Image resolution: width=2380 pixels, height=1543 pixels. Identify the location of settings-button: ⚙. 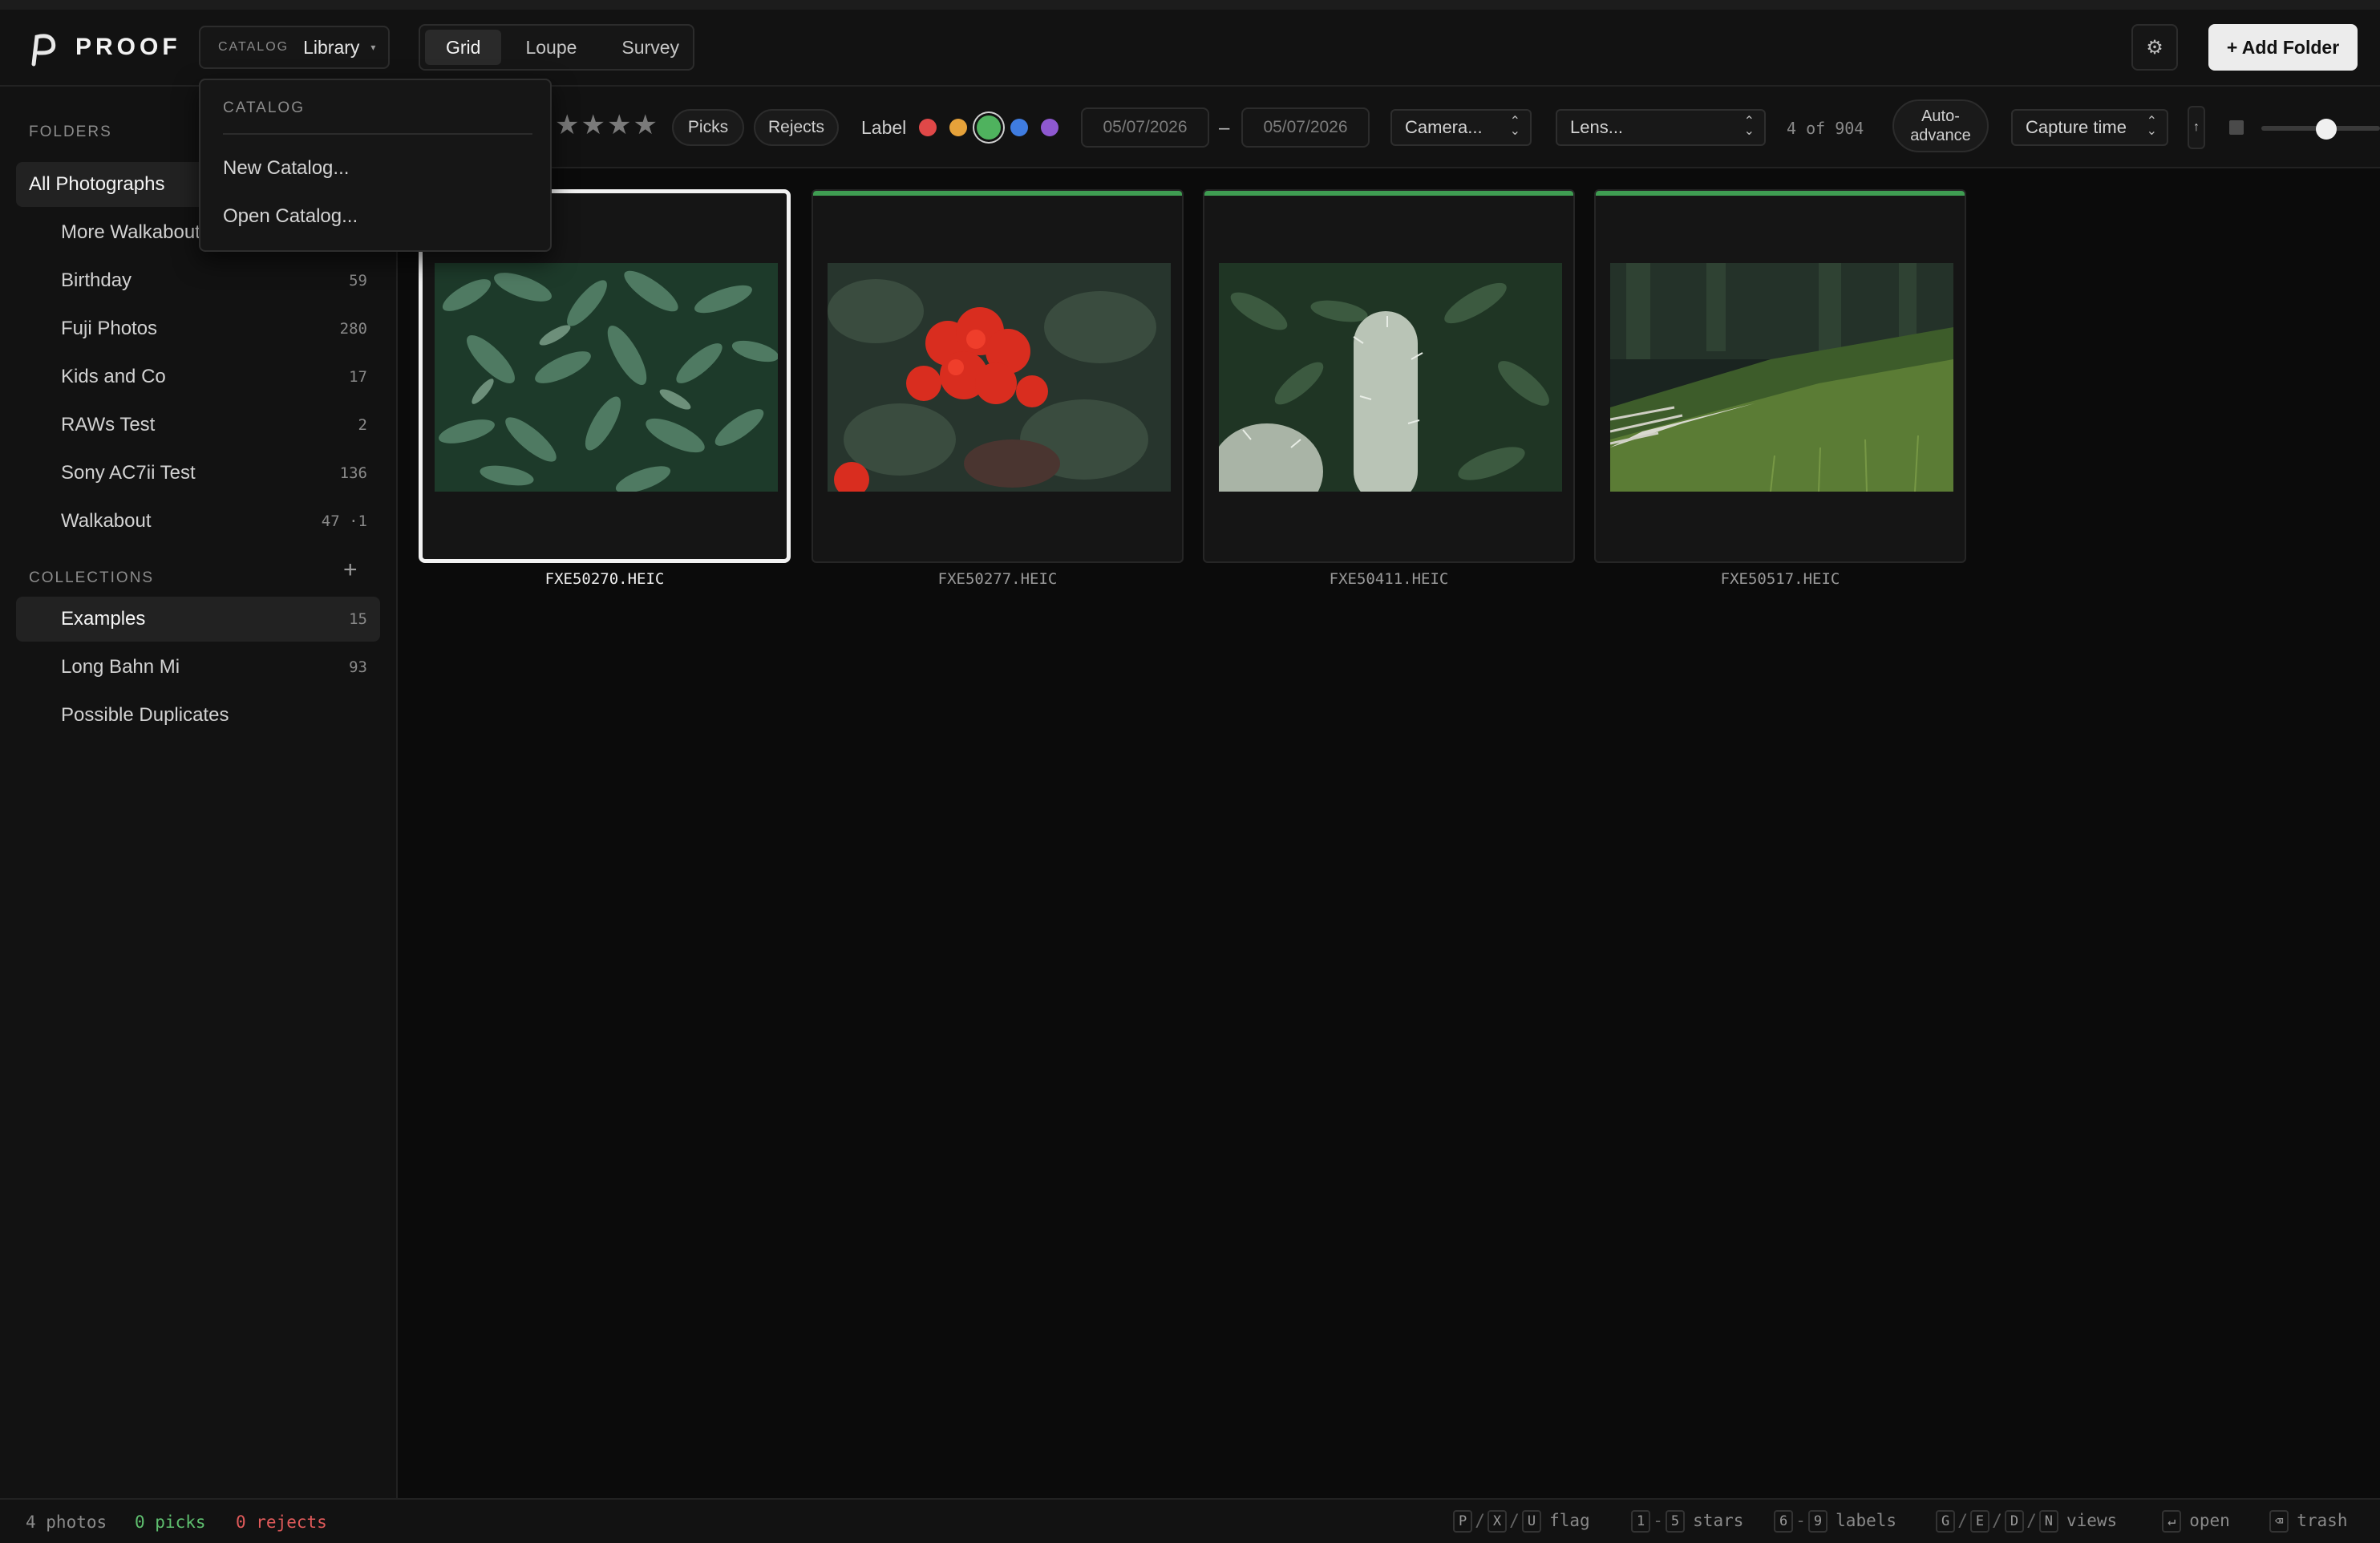
(2155, 47).